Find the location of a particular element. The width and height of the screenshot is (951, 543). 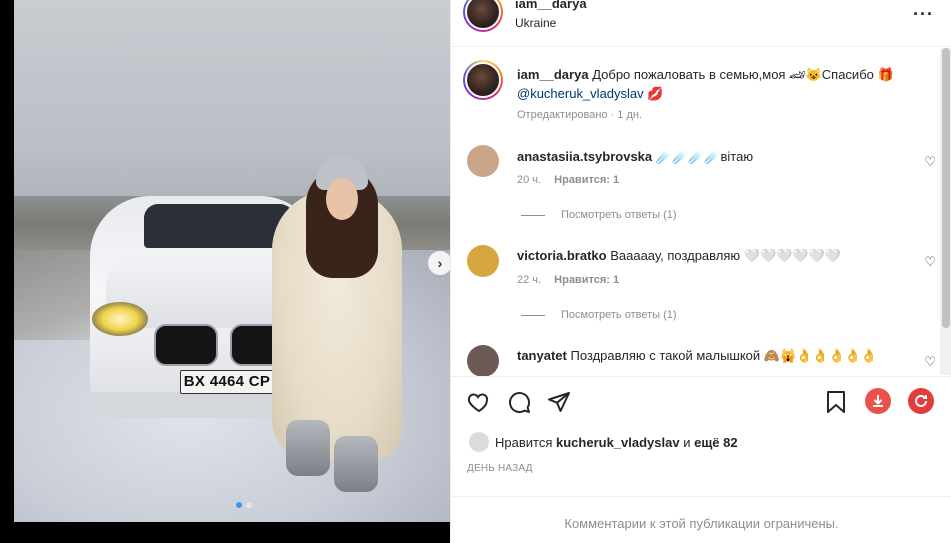

header-username: iam__darya is located at coordinates (551, 5).